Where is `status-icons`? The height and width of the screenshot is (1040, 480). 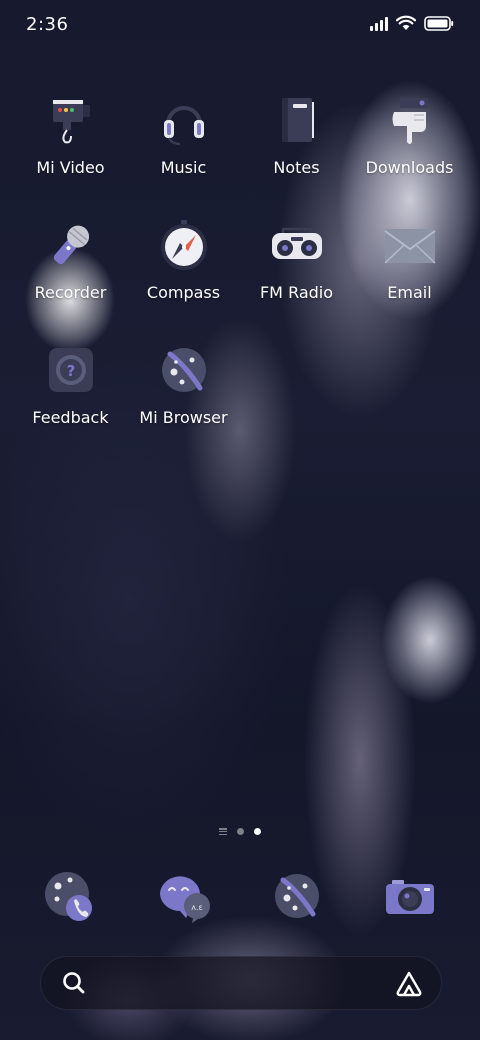
status-icons is located at coordinates (412, 23).